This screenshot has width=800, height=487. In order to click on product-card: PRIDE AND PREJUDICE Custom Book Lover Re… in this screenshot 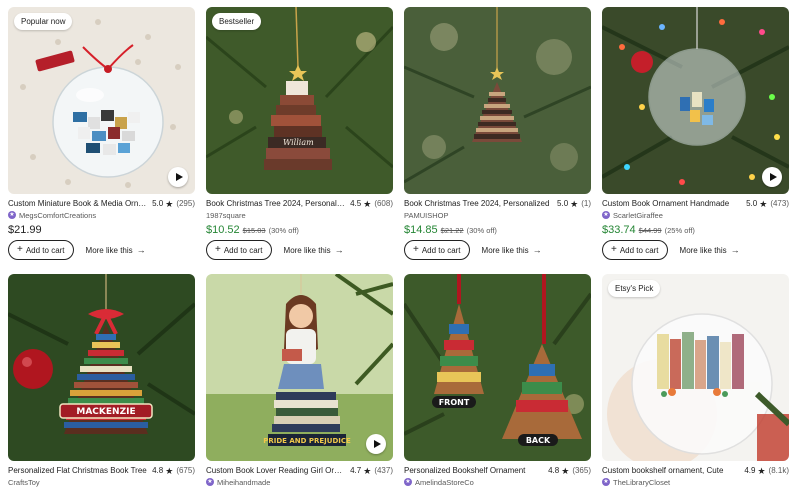, I will do `click(299, 380)`.